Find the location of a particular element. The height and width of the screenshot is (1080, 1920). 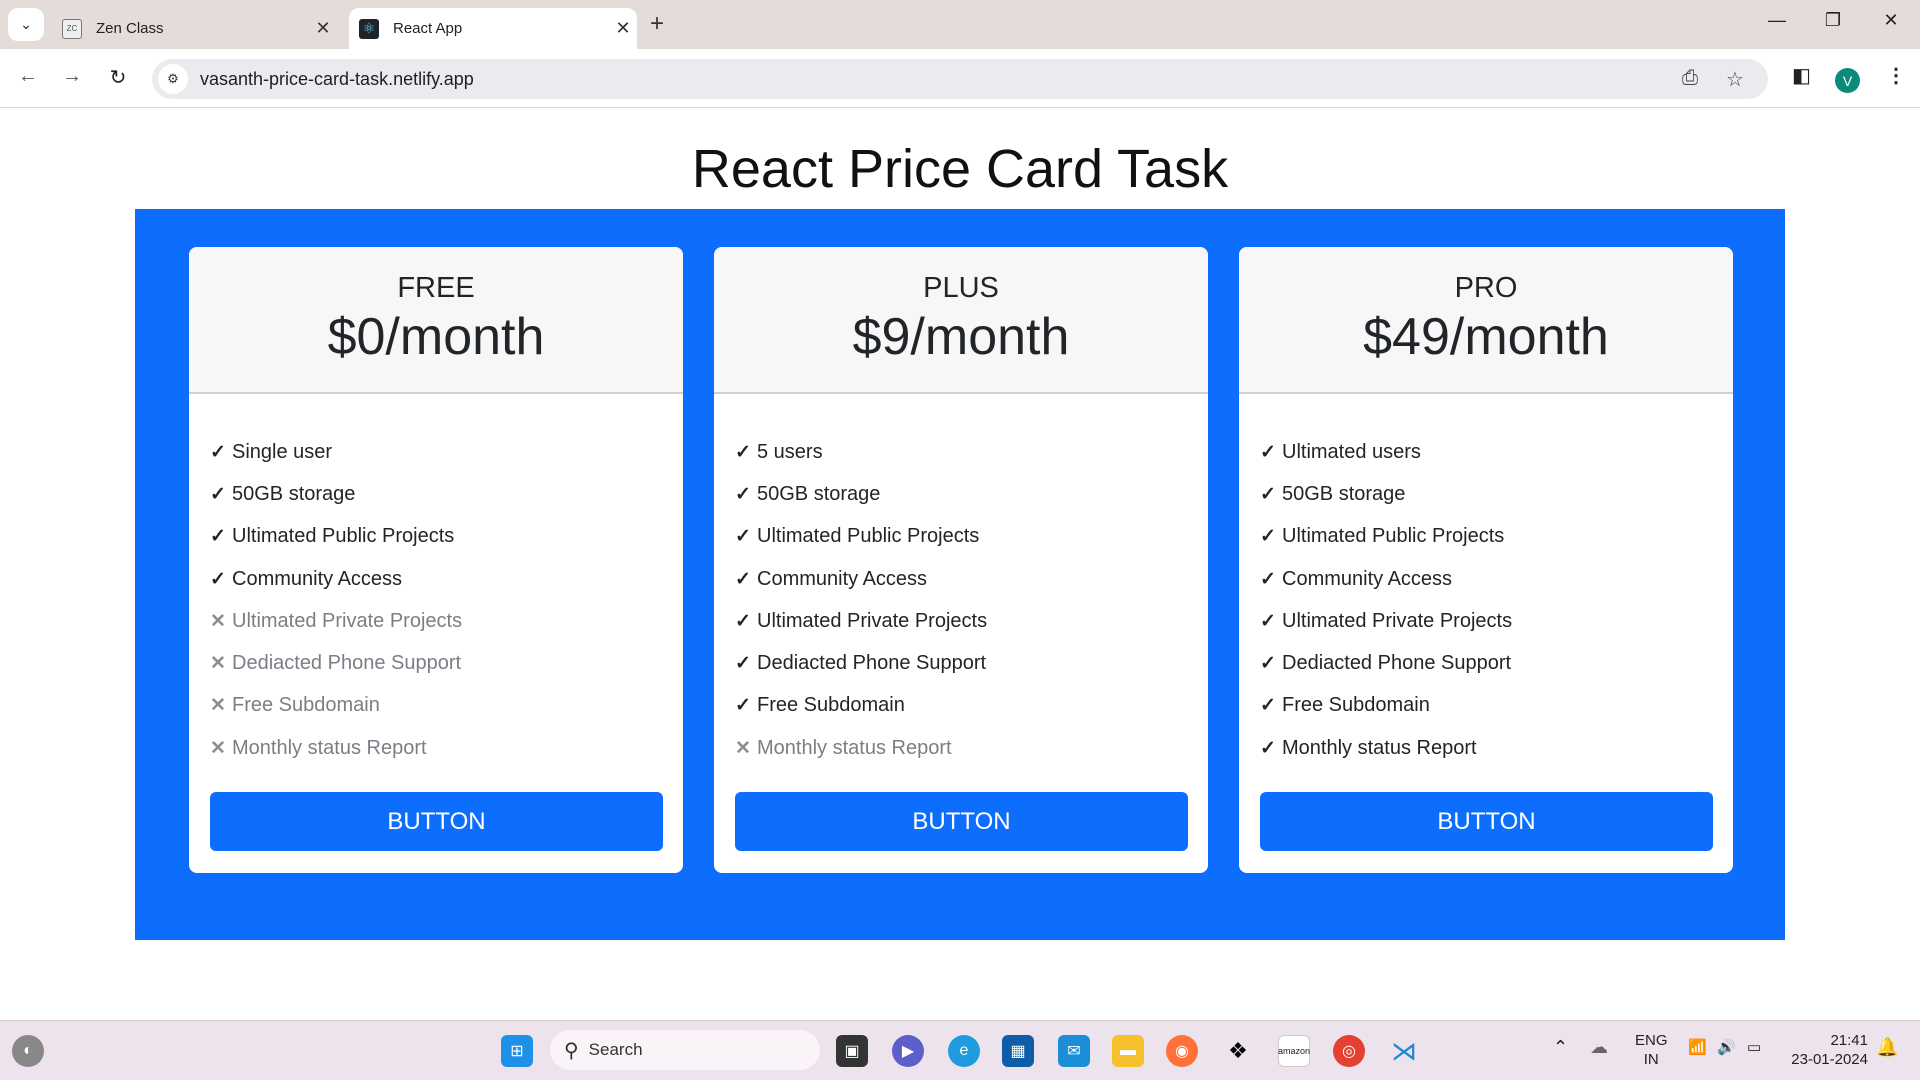

search-icon: ⚲ is located at coordinates (571, 1050).